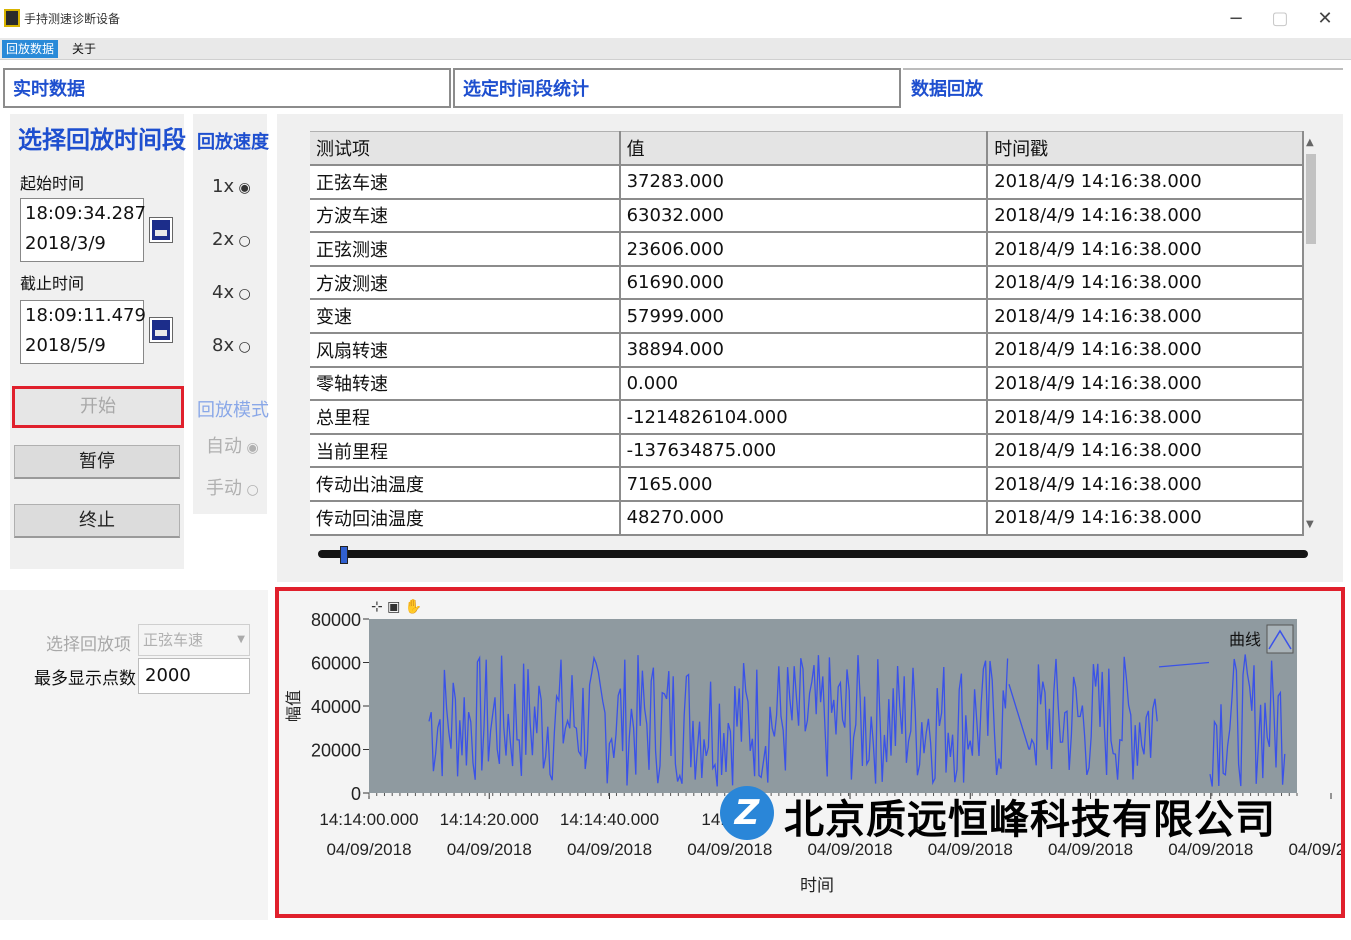 The width and height of the screenshot is (1351, 940). Describe the element at coordinates (465, 182) in the screenshot. I see `table-cell: 正弦车速` at that location.